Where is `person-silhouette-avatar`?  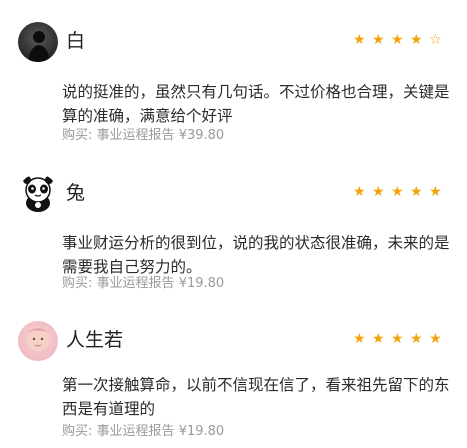 person-silhouette-avatar is located at coordinates (38, 42).